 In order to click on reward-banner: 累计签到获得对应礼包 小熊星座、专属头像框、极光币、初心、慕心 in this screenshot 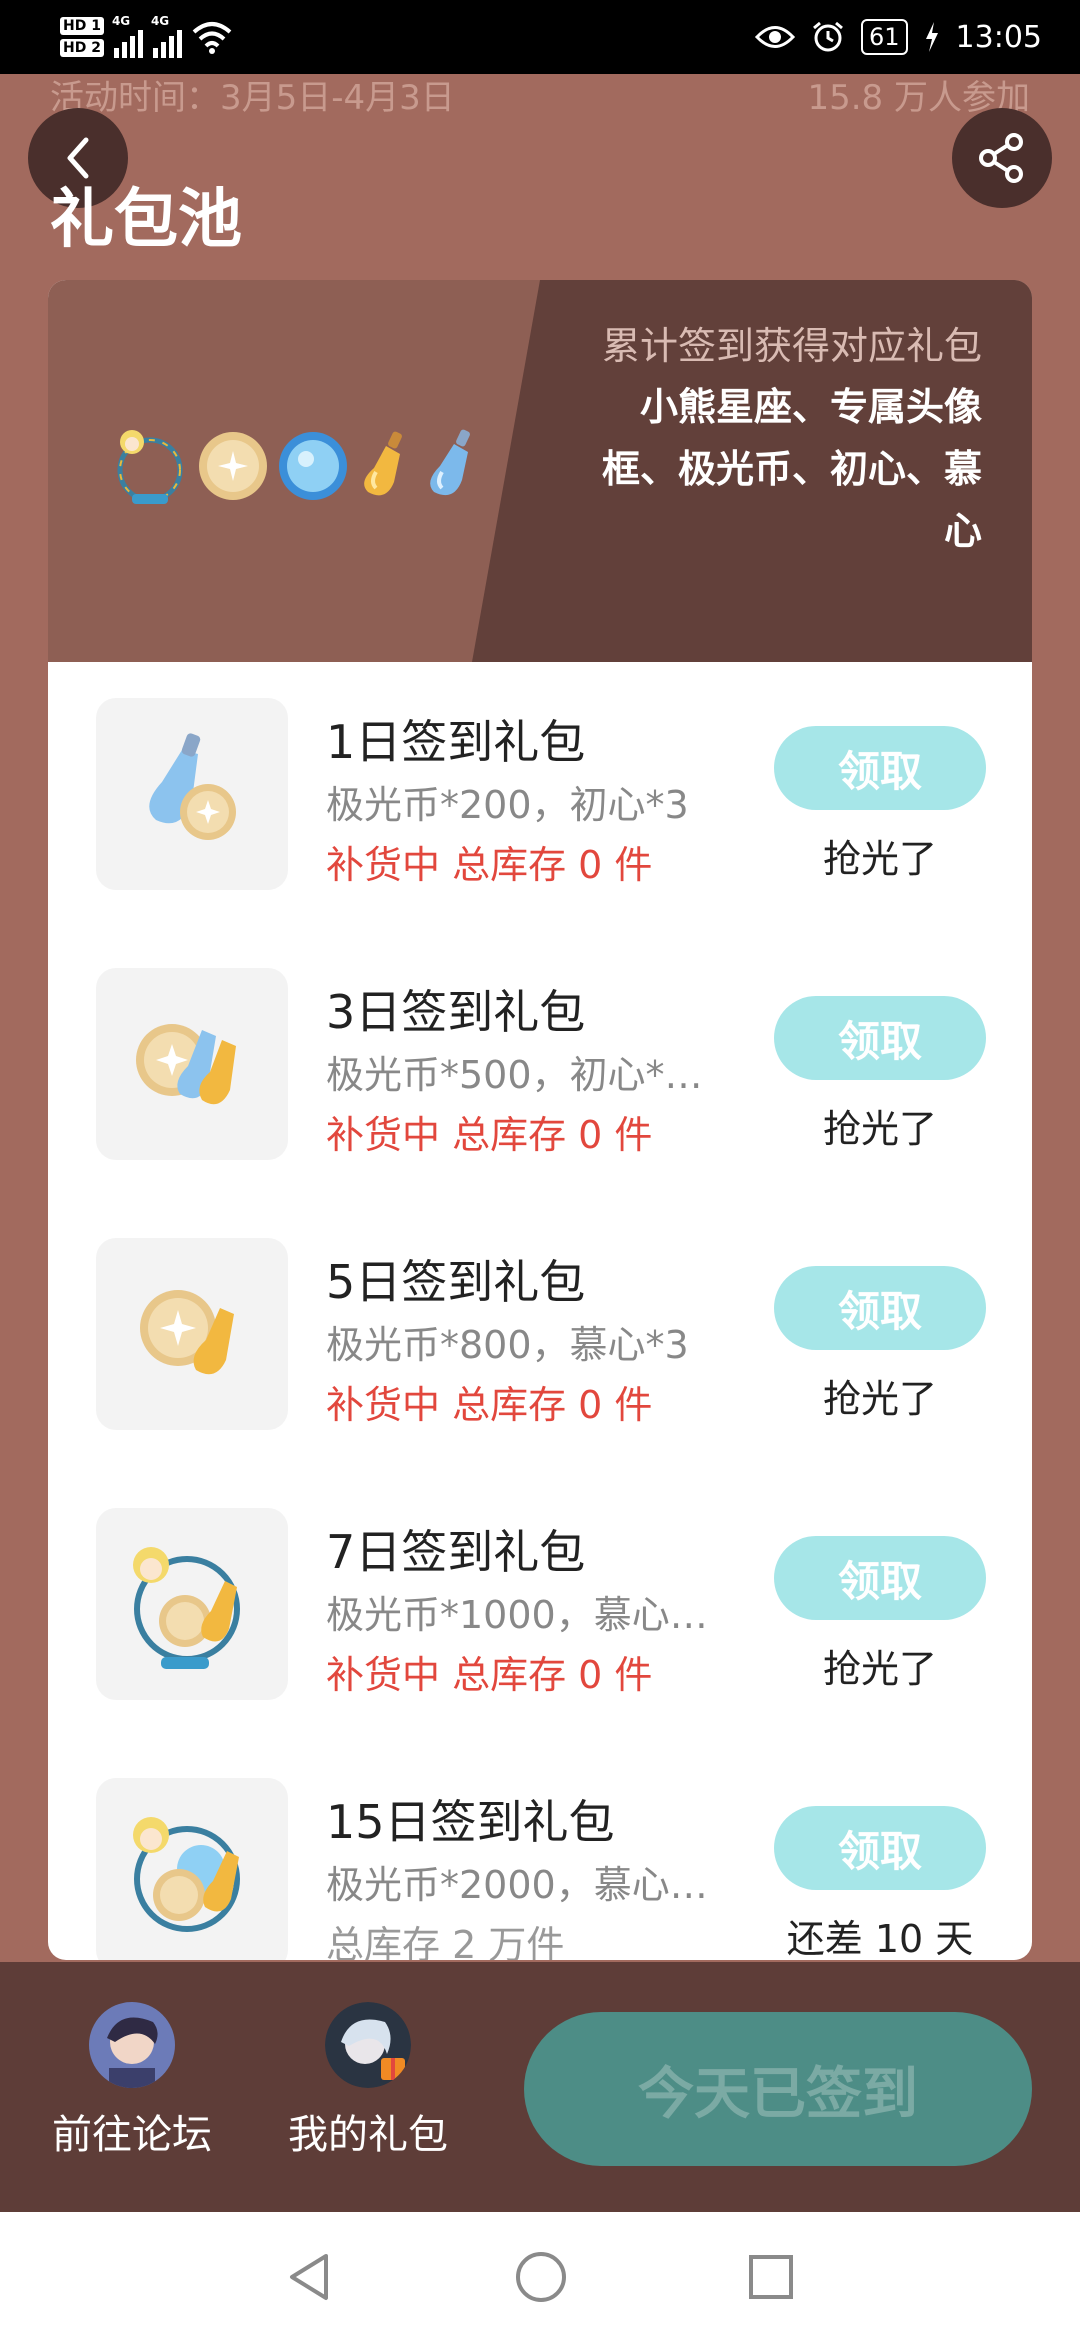, I will do `click(540, 471)`.